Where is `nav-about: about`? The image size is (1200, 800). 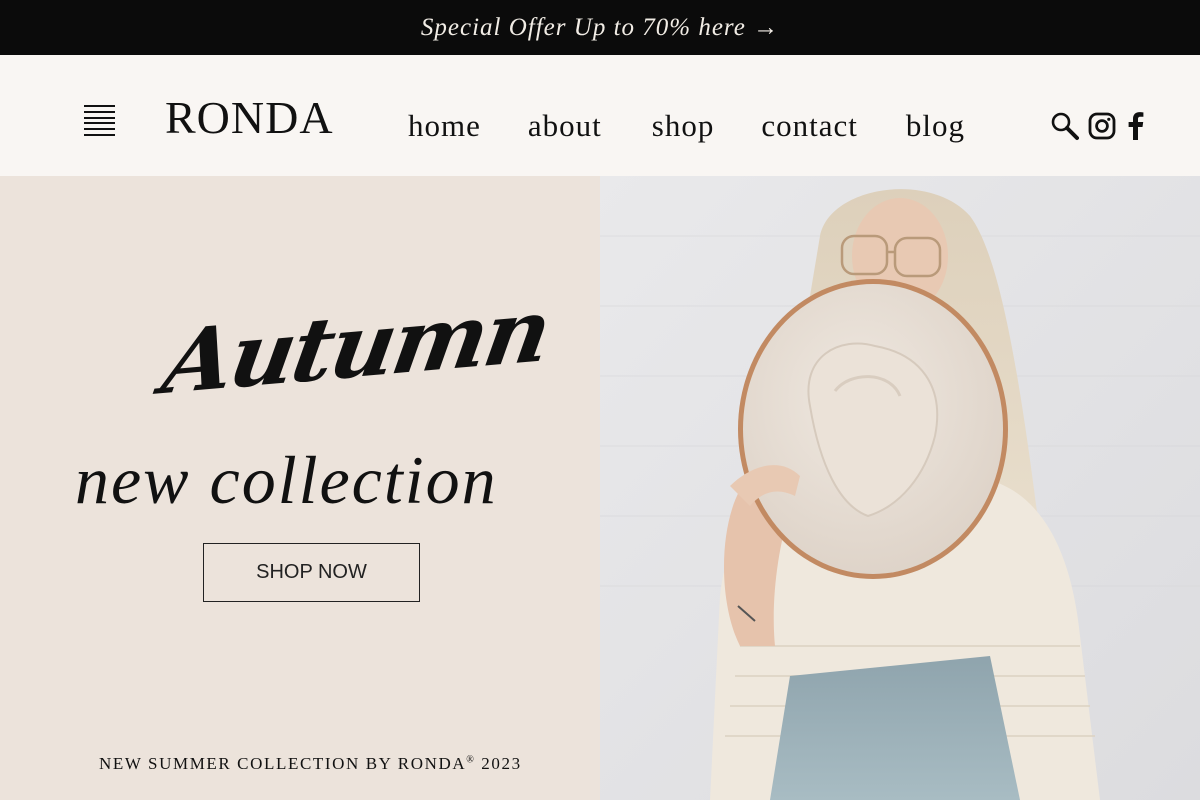
nav-about: about is located at coordinates (565, 125).